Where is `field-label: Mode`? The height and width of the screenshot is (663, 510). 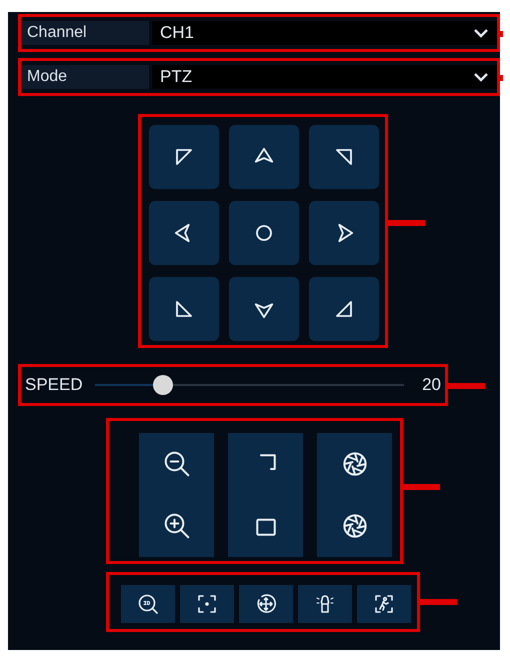
field-label: Mode is located at coordinates (85, 77).